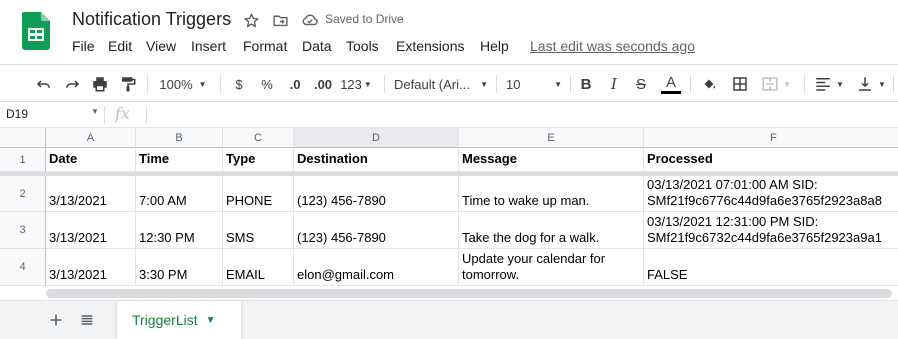  Describe the element at coordinates (258, 138) in the screenshot. I see `column-header-c: C` at that location.